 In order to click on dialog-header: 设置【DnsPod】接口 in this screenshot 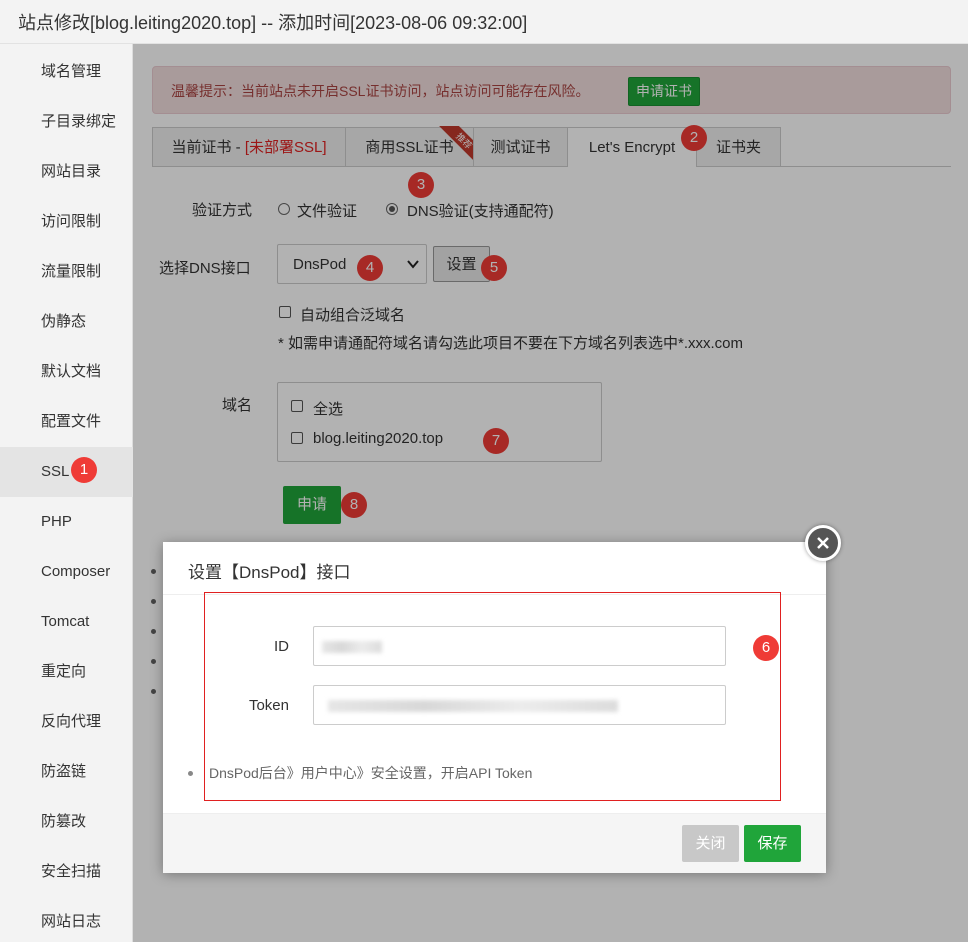, I will do `click(494, 568)`.